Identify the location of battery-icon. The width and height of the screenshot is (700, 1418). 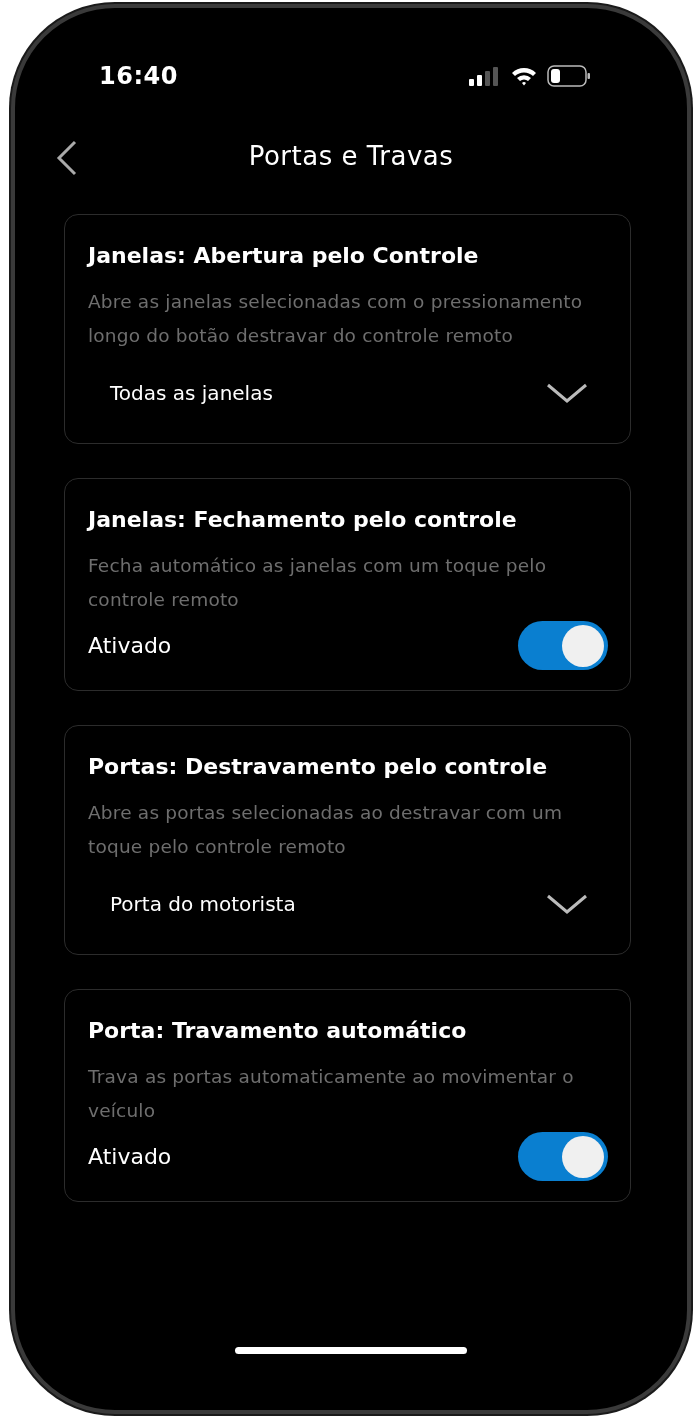
(569, 76).